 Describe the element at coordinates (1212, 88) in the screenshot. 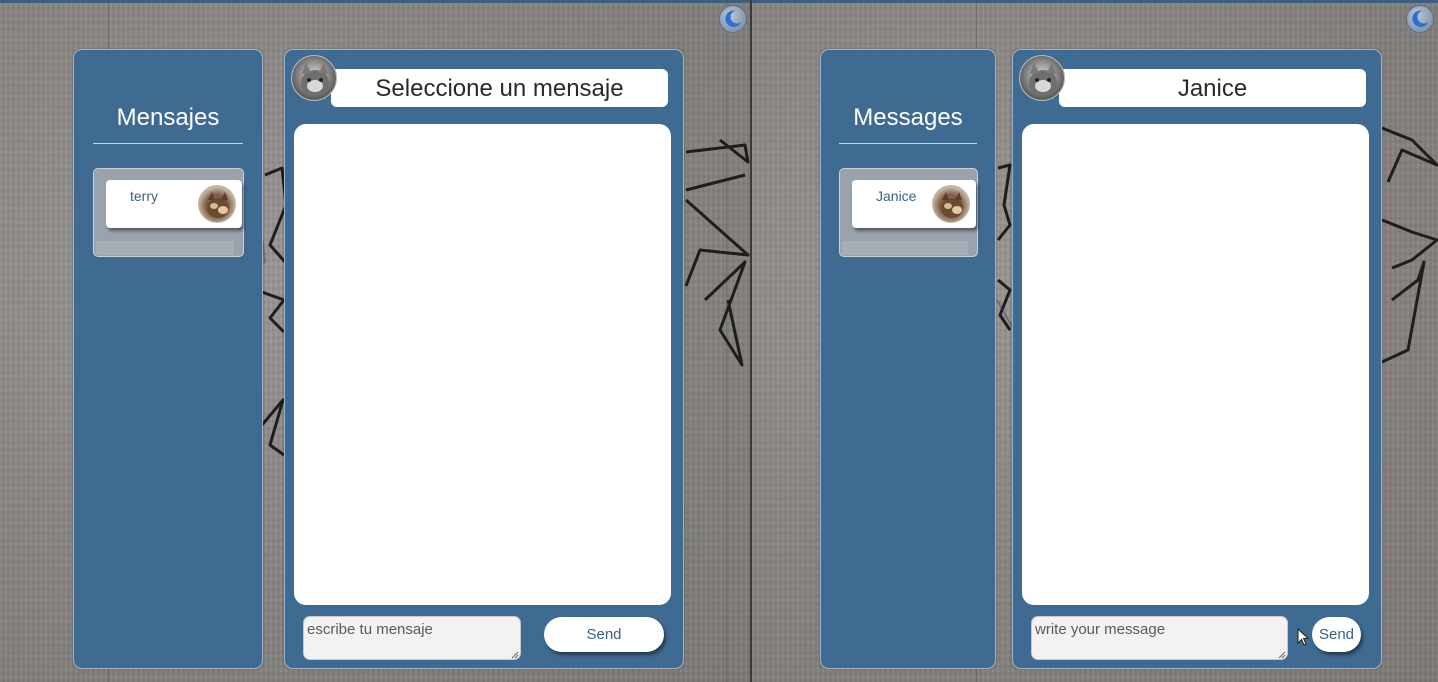

I see `chat-header-title: Janice` at that location.